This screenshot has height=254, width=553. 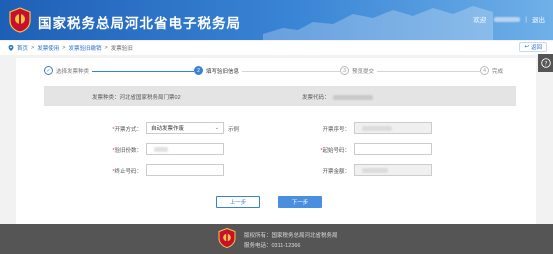 I want to click on field-label: *开票方式：, so click(x=127, y=130).